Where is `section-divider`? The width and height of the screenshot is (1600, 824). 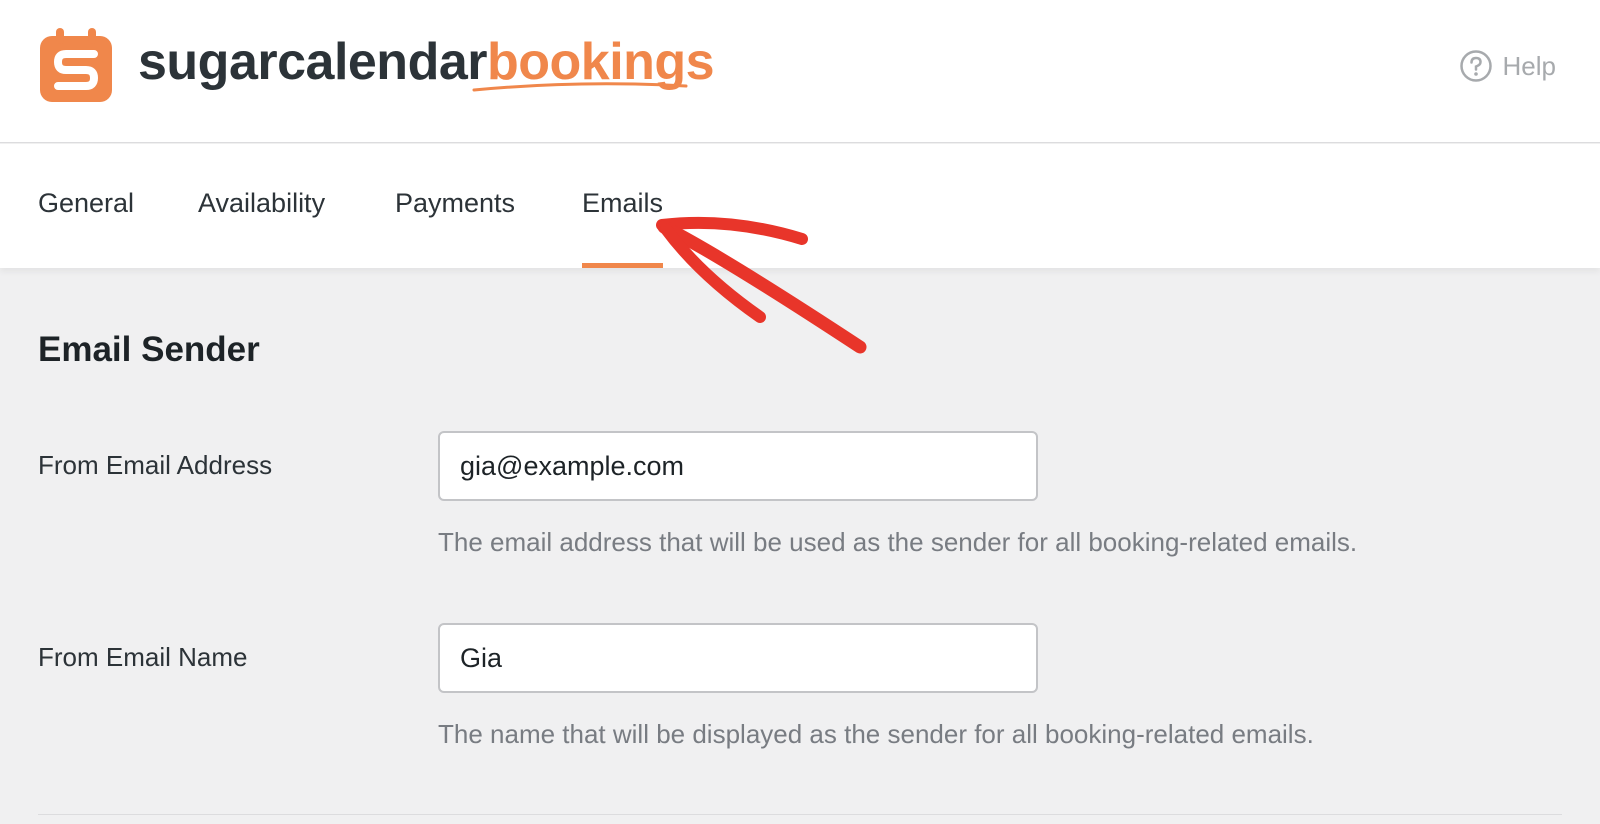 section-divider is located at coordinates (800, 814).